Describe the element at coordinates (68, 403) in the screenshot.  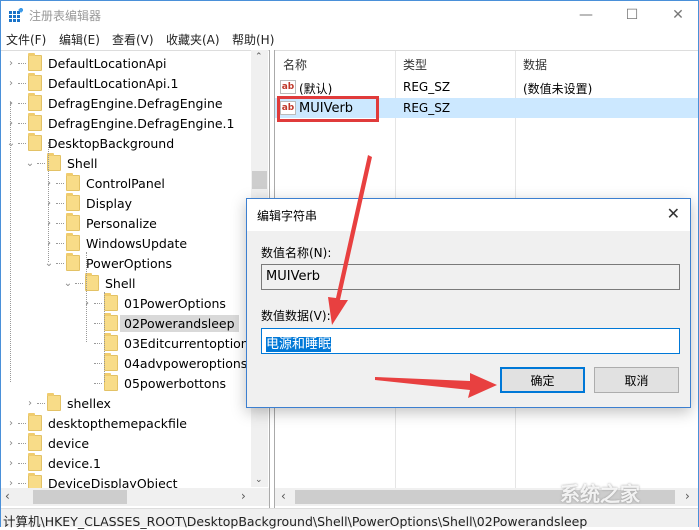
I see `tree-item: › shellex` at that location.